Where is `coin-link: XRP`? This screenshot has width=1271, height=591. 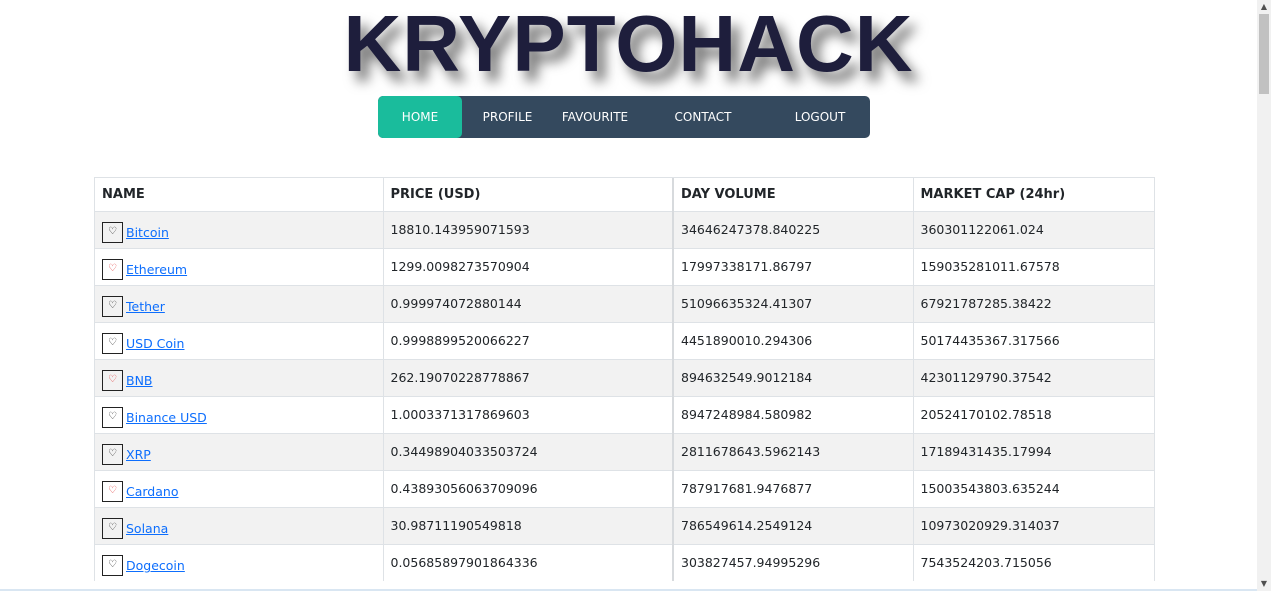 coin-link: XRP is located at coordinates (138, 454).